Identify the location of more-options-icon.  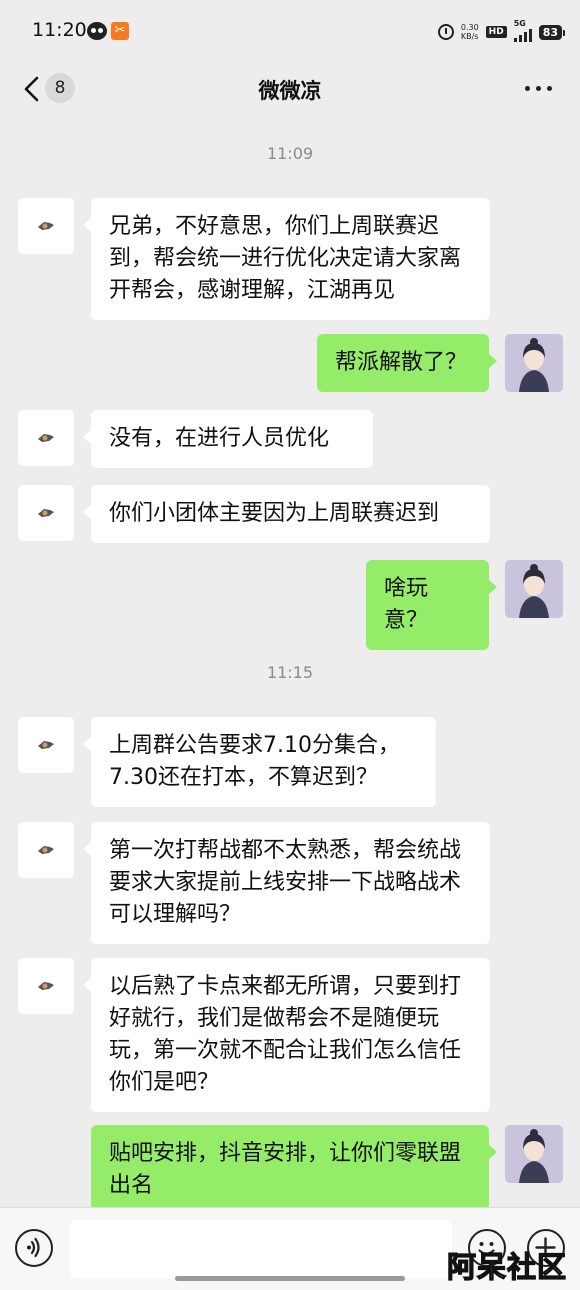
(538, 89).